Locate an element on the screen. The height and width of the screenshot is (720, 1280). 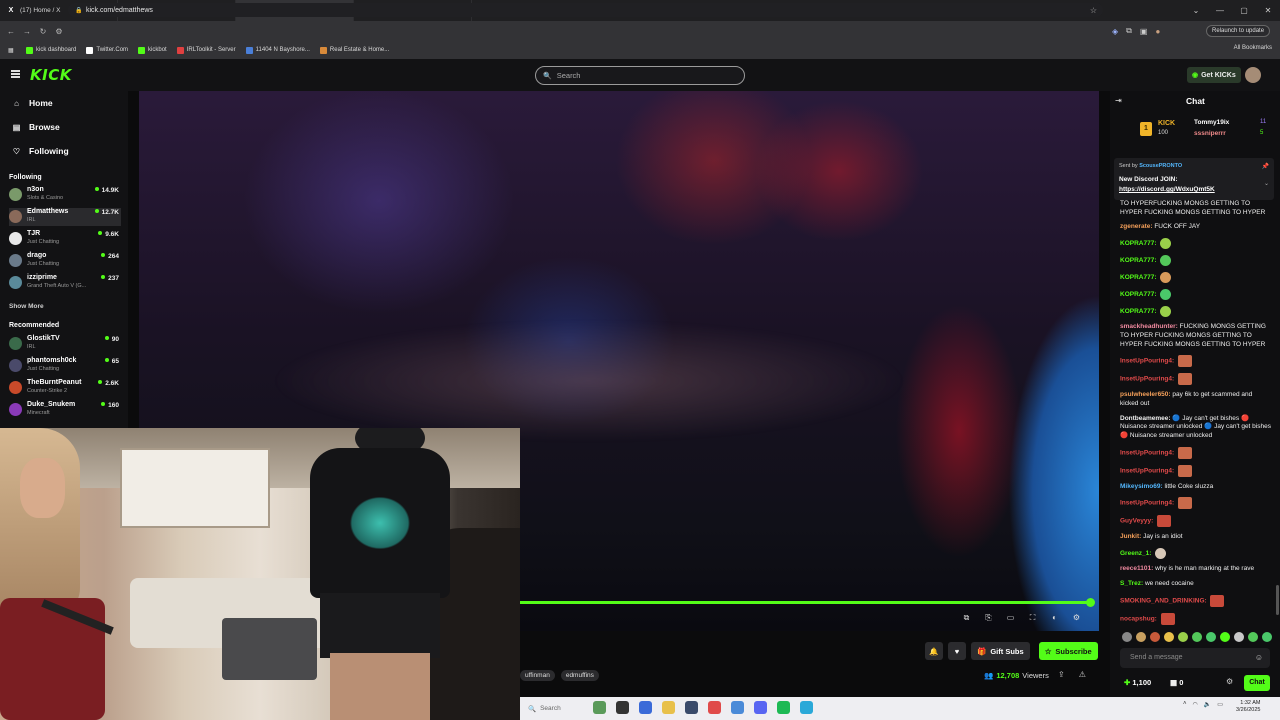
tag-pill: edmuffins is located at coordinates (579, 675).